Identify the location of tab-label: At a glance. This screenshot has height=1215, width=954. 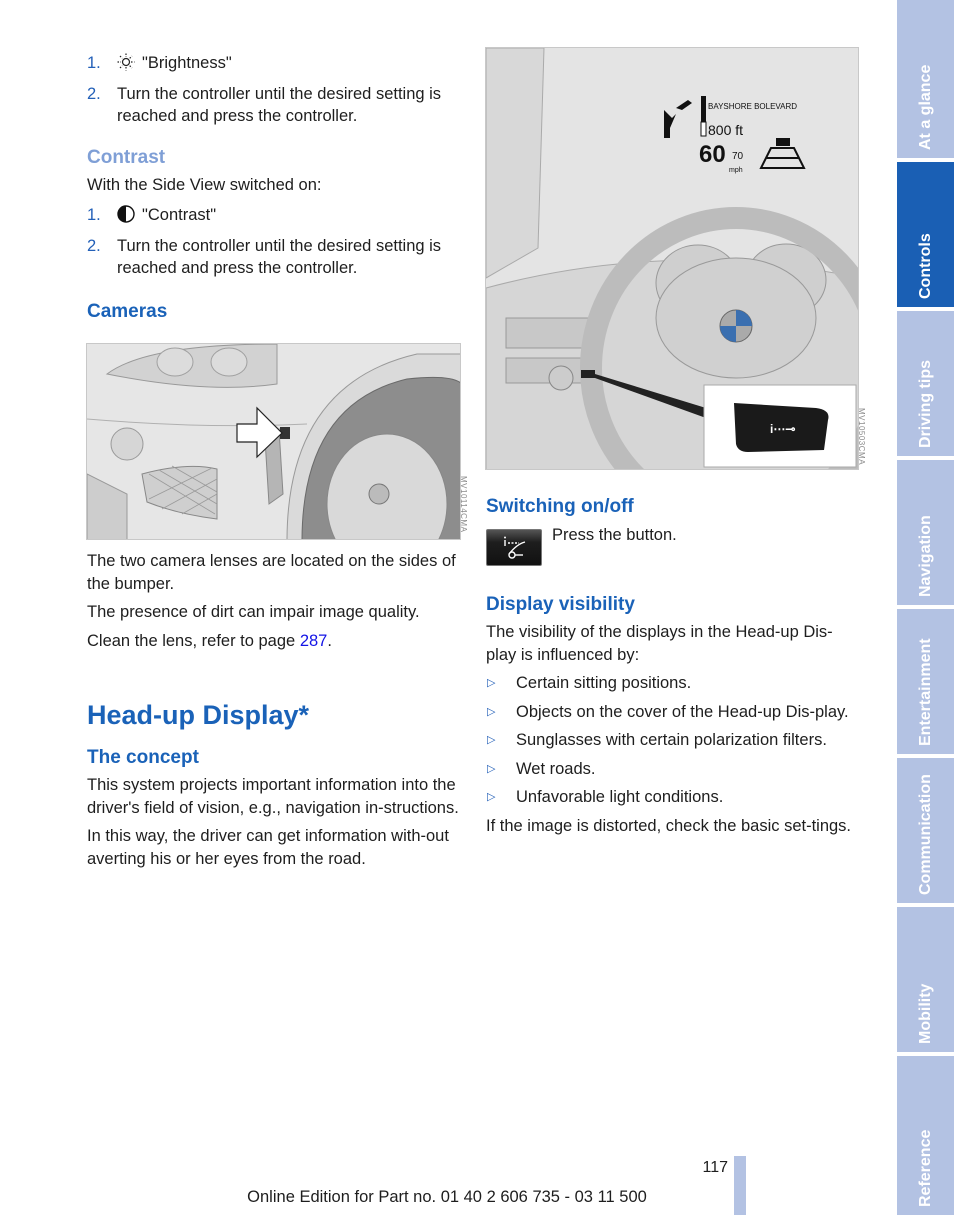
(925, 107).